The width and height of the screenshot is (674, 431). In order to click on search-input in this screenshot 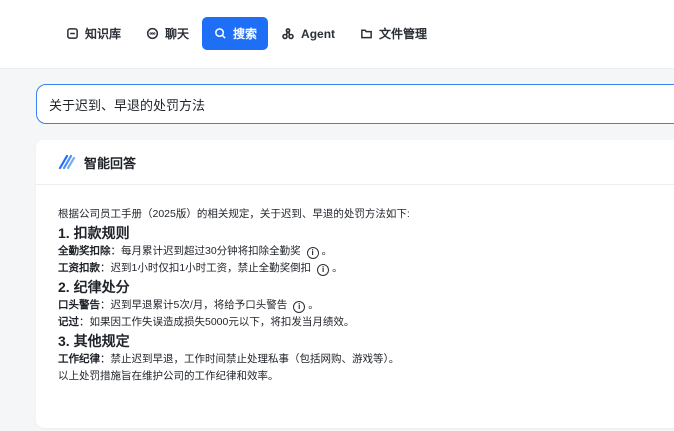, I will do `click(355, 104)`.